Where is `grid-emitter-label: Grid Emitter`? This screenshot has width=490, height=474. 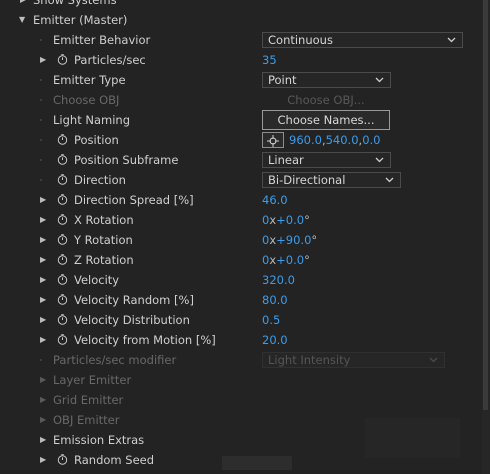 grid-emitter-label: Grid Emitter is located at coordinates (88, 400).